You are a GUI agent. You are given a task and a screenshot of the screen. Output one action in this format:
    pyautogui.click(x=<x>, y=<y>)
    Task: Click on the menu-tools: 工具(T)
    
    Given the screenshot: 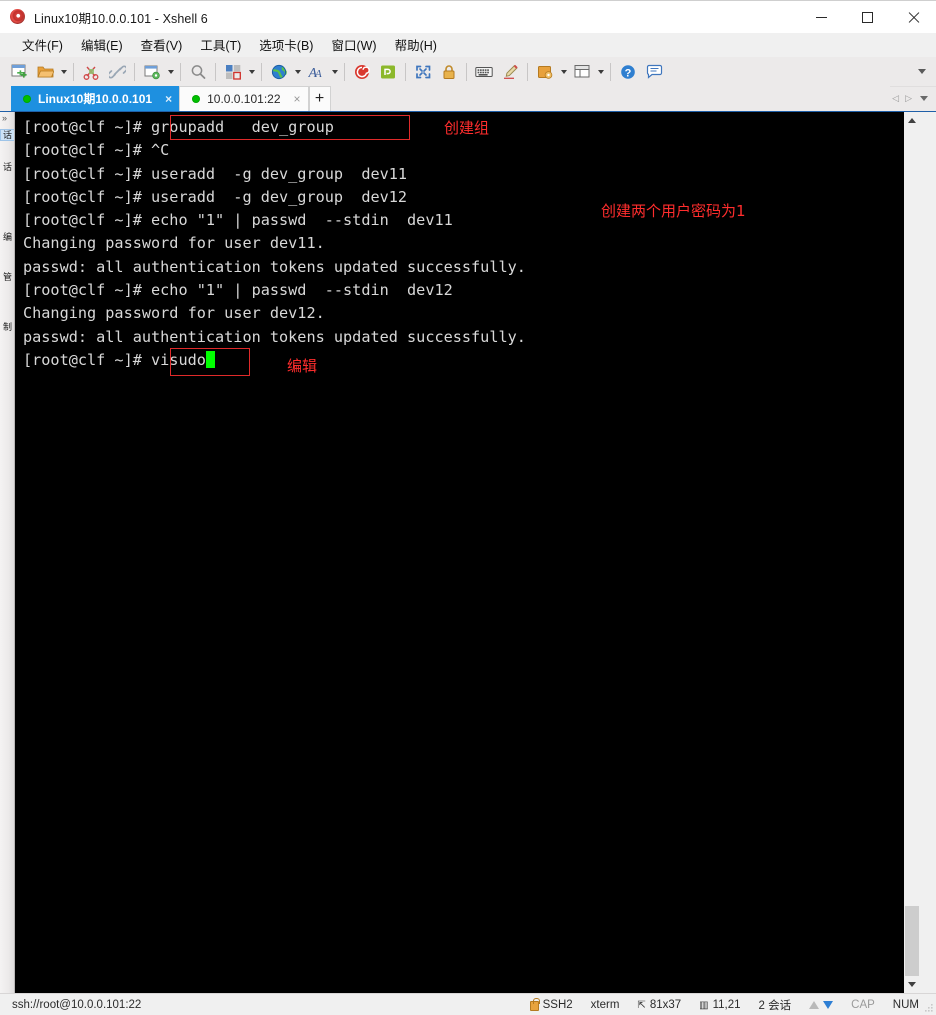 What is the action you would take?
    pyautogui.click(x=220, y=45)
    